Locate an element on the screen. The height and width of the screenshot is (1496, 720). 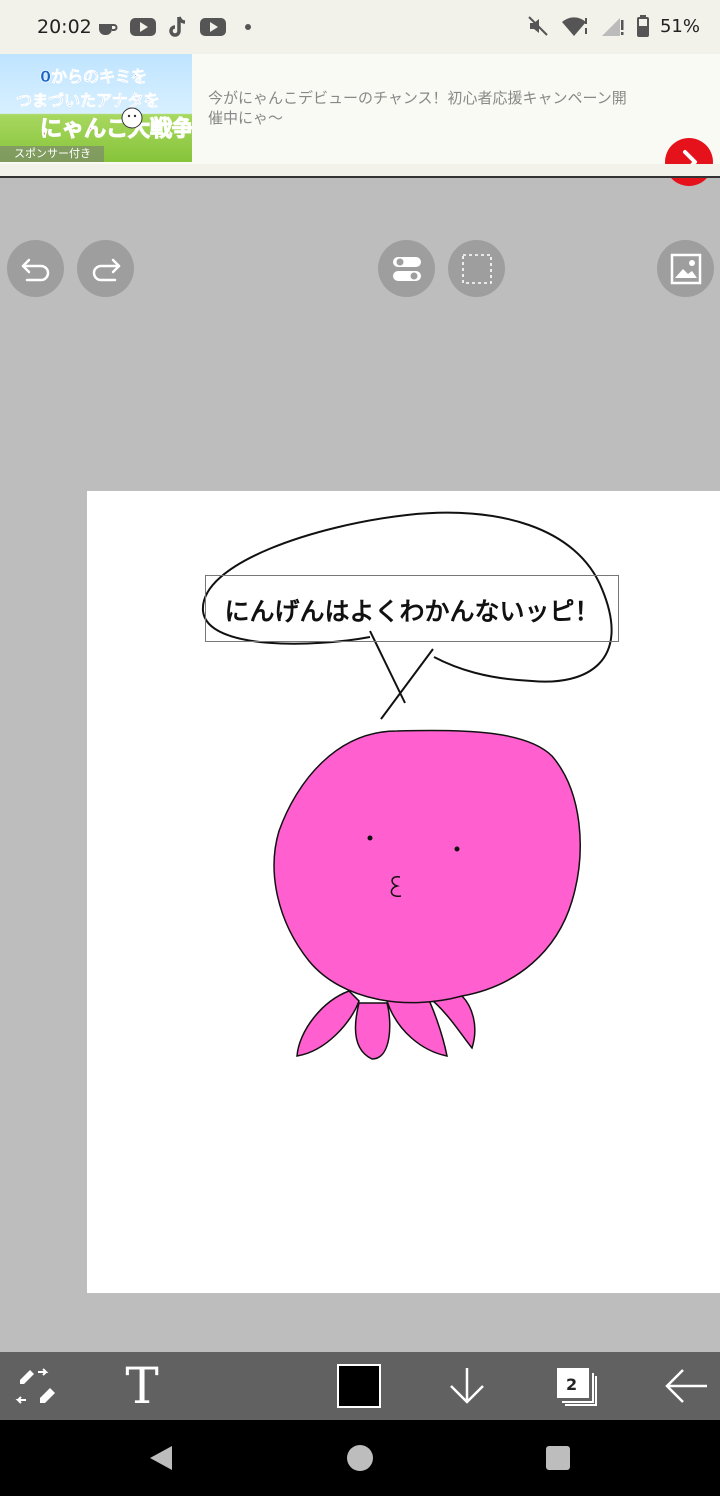
home-circle-icon is located at coordinates (360, 1458).